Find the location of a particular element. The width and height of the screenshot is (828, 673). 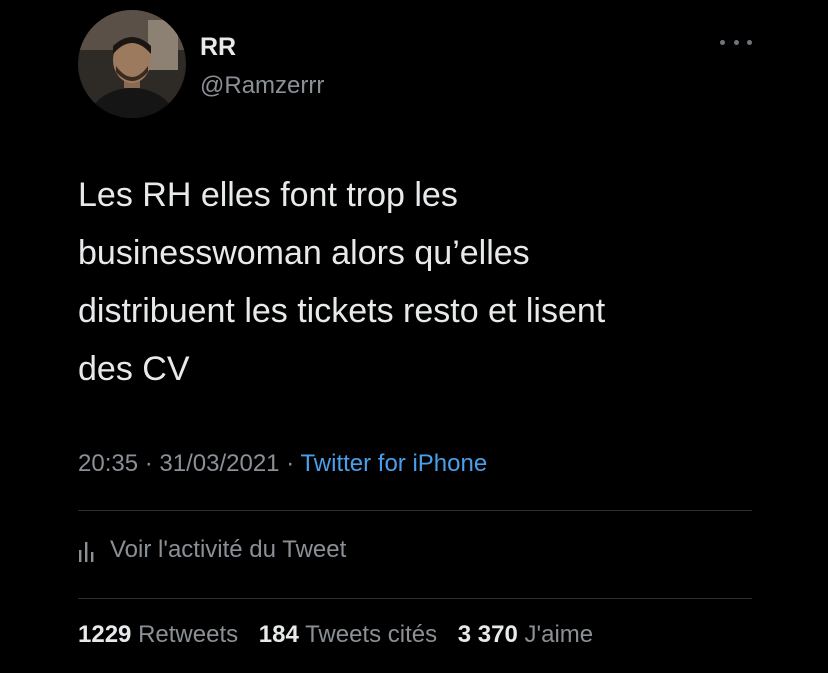

display-name: RR is located at coordinates (218, 47).